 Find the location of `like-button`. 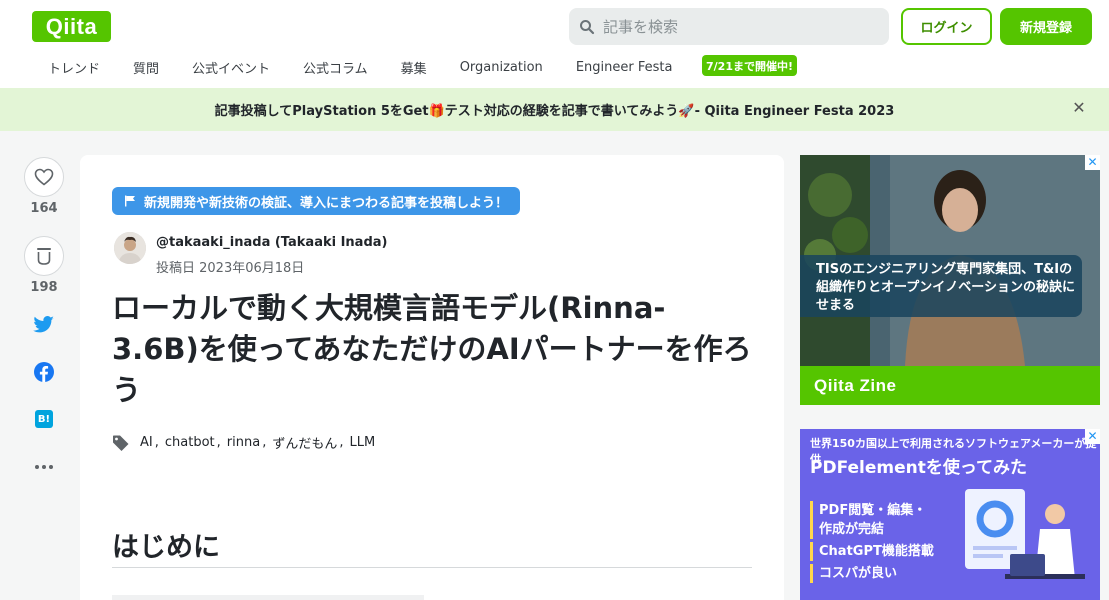

like-button is located at coordinates (44, 177).